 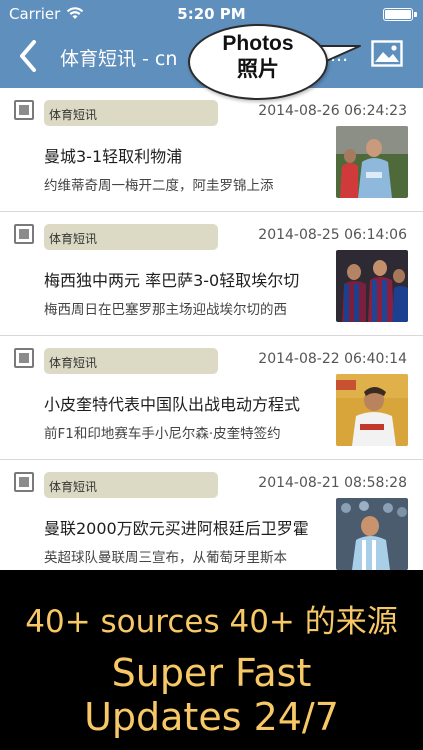 I want to click on photo-icon, so click(x=387, y=53).